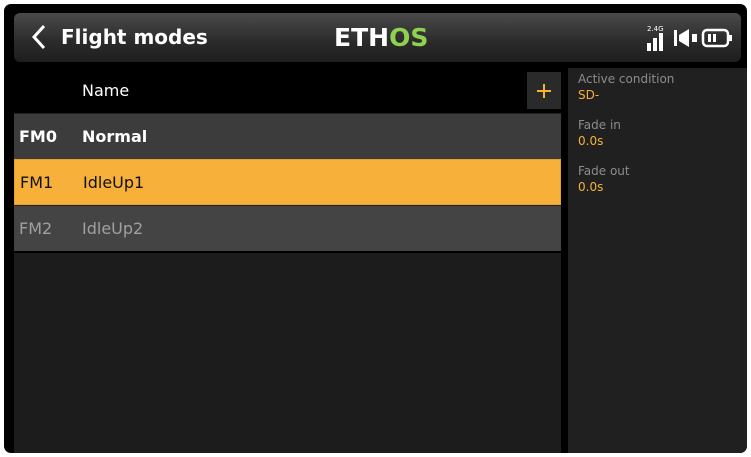 This screenshot has height=457, width=751. What do you see at coordinates (716, 38) in the screenshot?
I see `battery-icon` at bounding box center [716, 38].